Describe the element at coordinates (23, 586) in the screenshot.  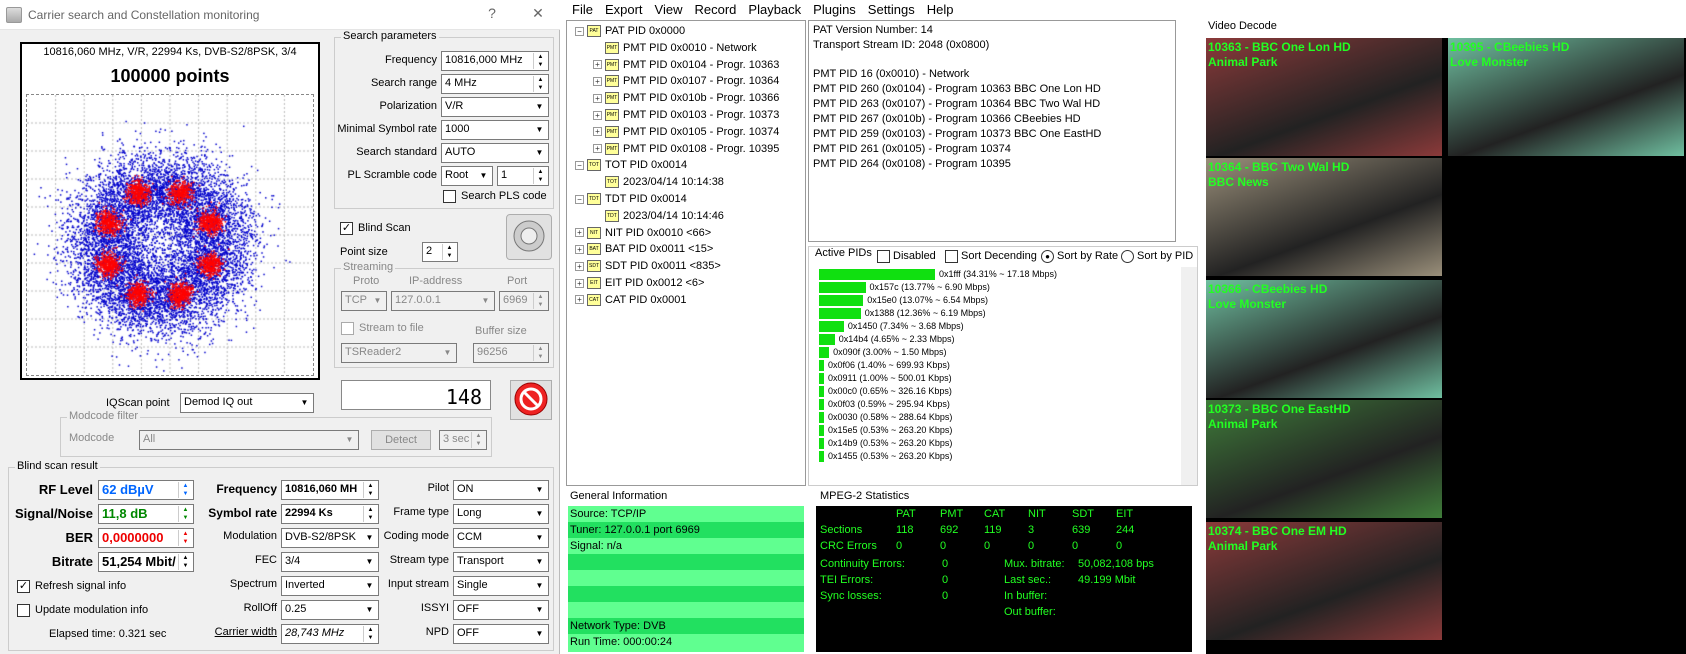
I see `refresh-signal-checkbox: ✓` at that location.